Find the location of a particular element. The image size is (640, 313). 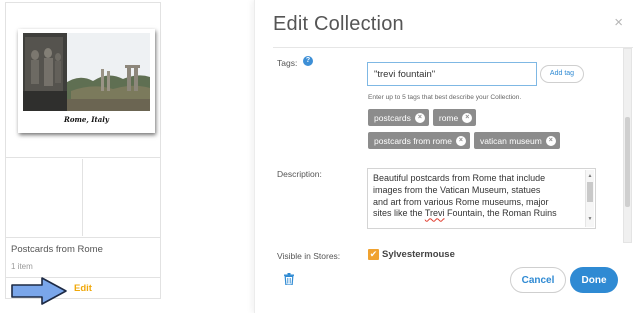

tag-chip-row: postcards × rome × is located at coordinates (422, 117).